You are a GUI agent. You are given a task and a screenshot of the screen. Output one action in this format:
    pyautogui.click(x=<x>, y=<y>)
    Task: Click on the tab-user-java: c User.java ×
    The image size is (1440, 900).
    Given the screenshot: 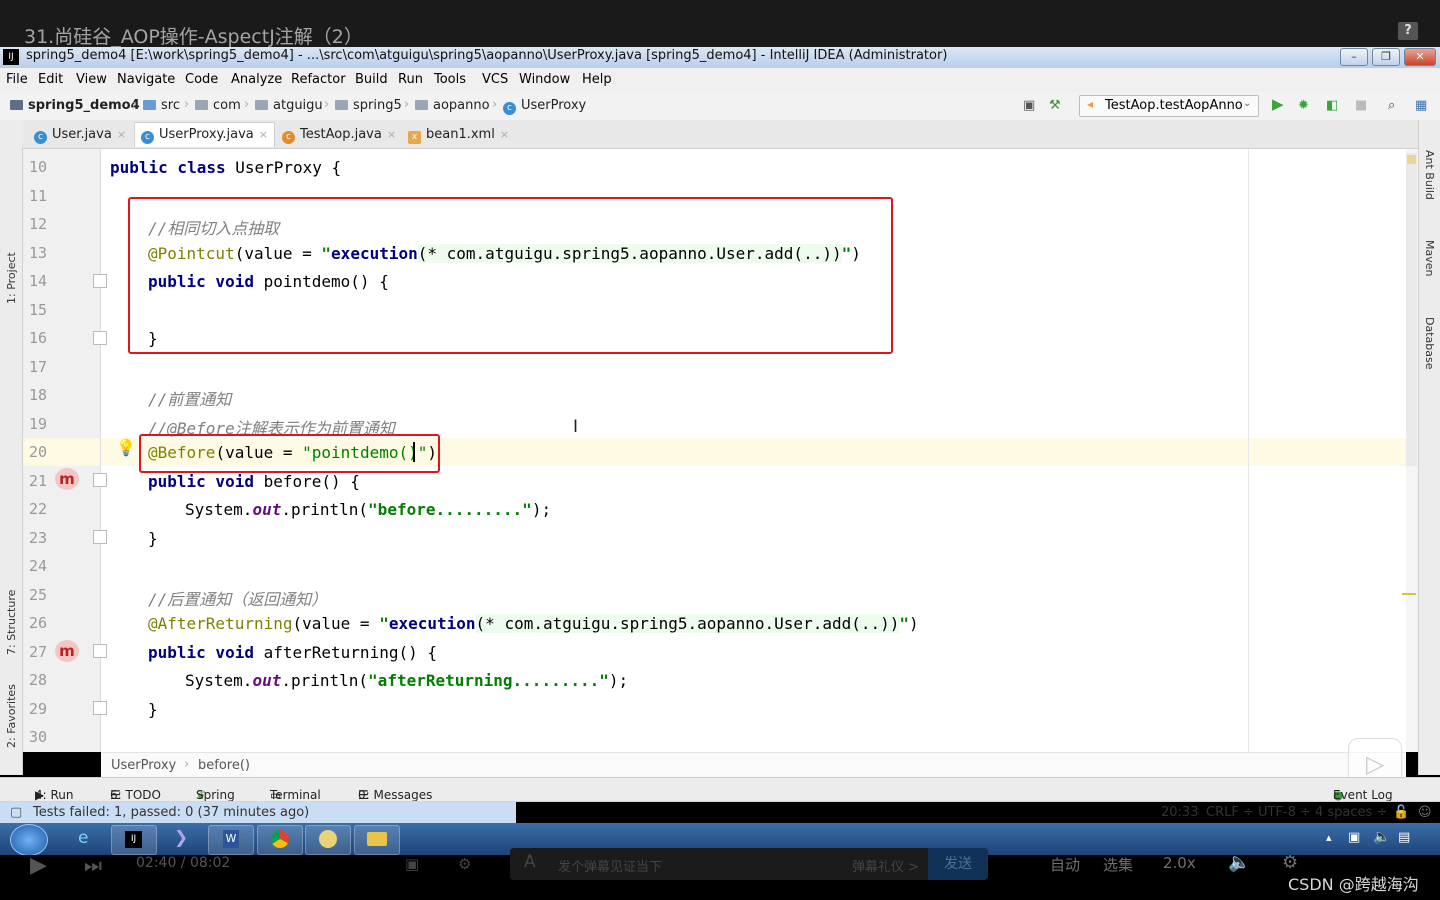 What is the action you would take?
    pyautogui.click(x=80, y=135)
    